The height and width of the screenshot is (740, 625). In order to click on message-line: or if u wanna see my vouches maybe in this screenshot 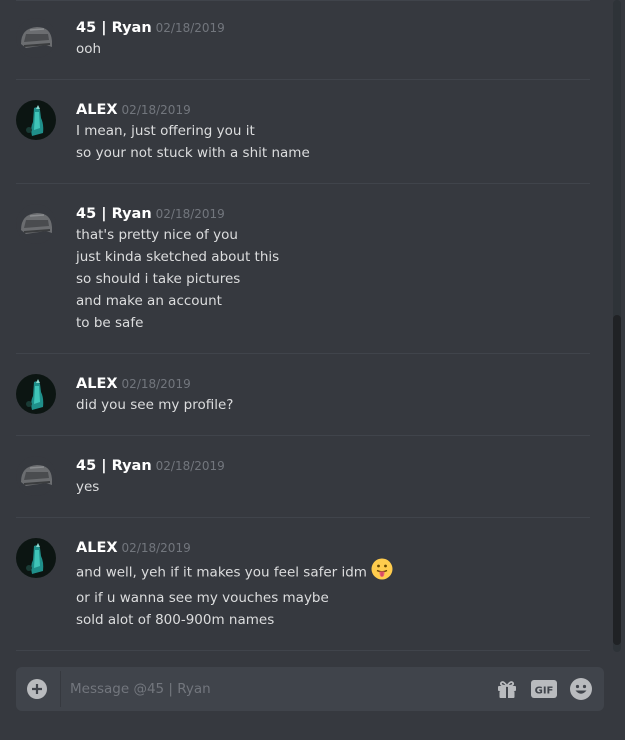, I will do `click(202, 598)`.